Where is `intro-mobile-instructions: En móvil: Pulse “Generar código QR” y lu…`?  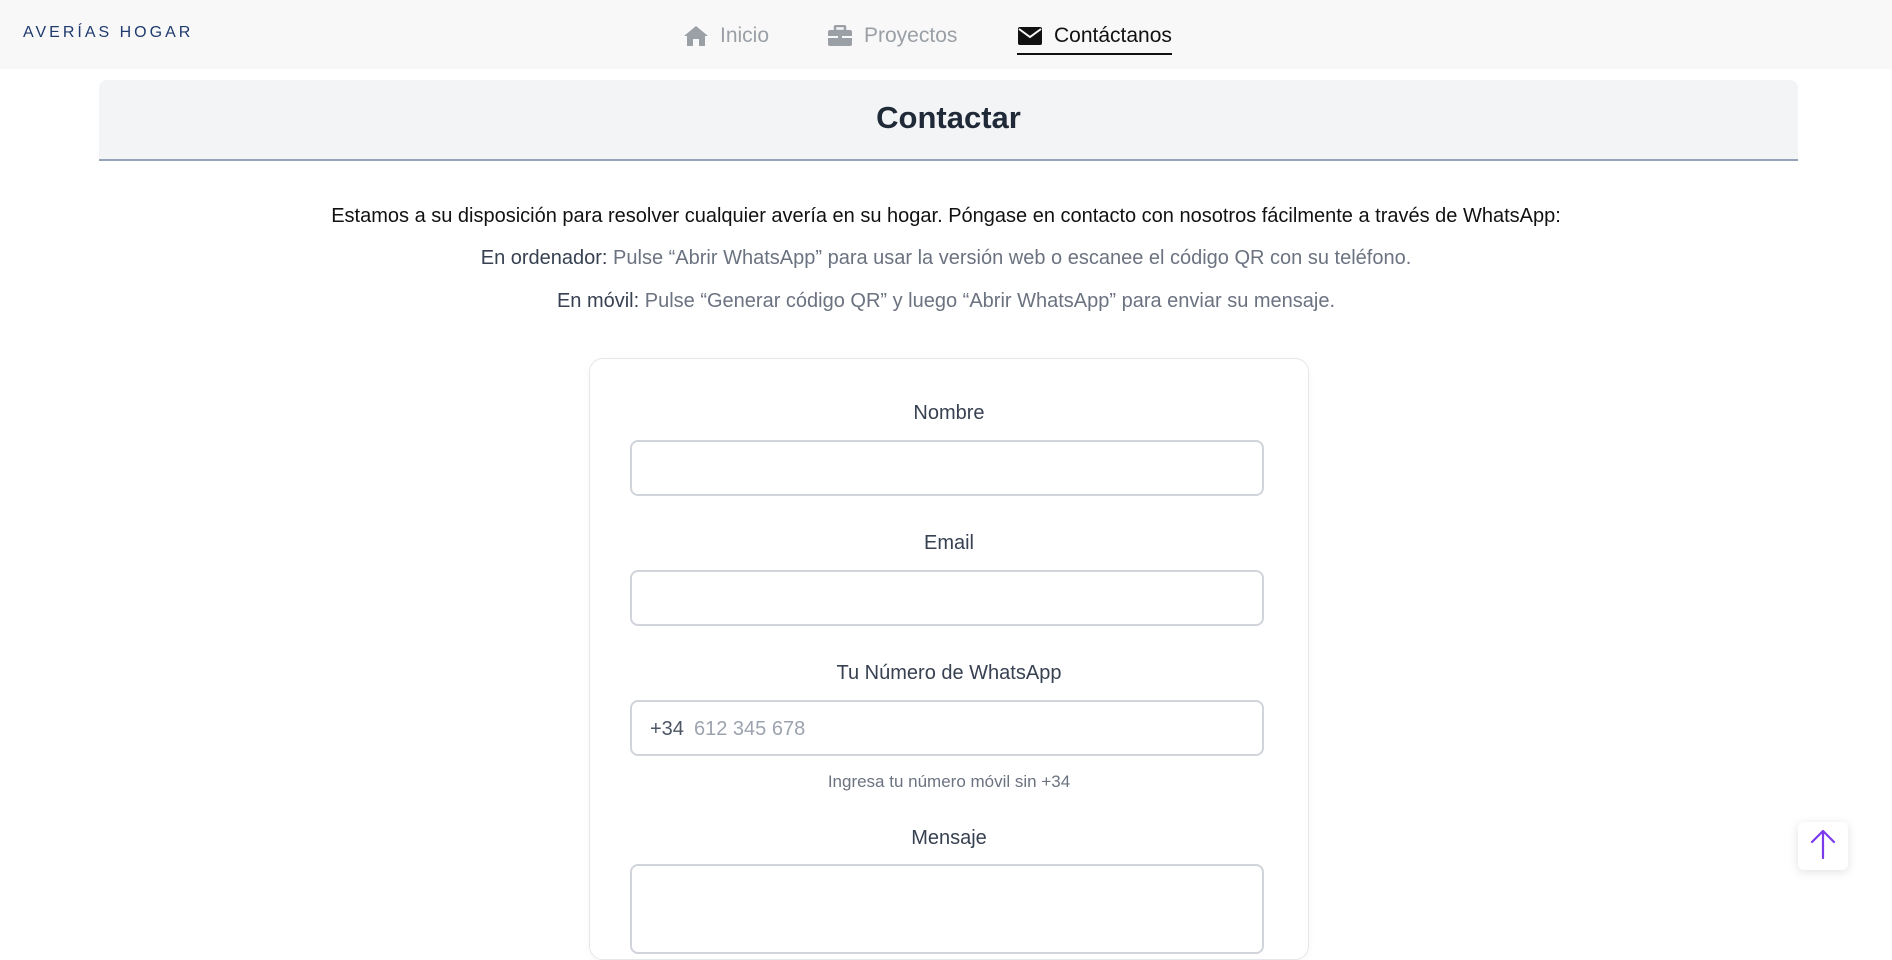 intro-mobile-instructions: En móvil: Pulse “Generar código QR” y lu… is located at coordinates (946, 301).